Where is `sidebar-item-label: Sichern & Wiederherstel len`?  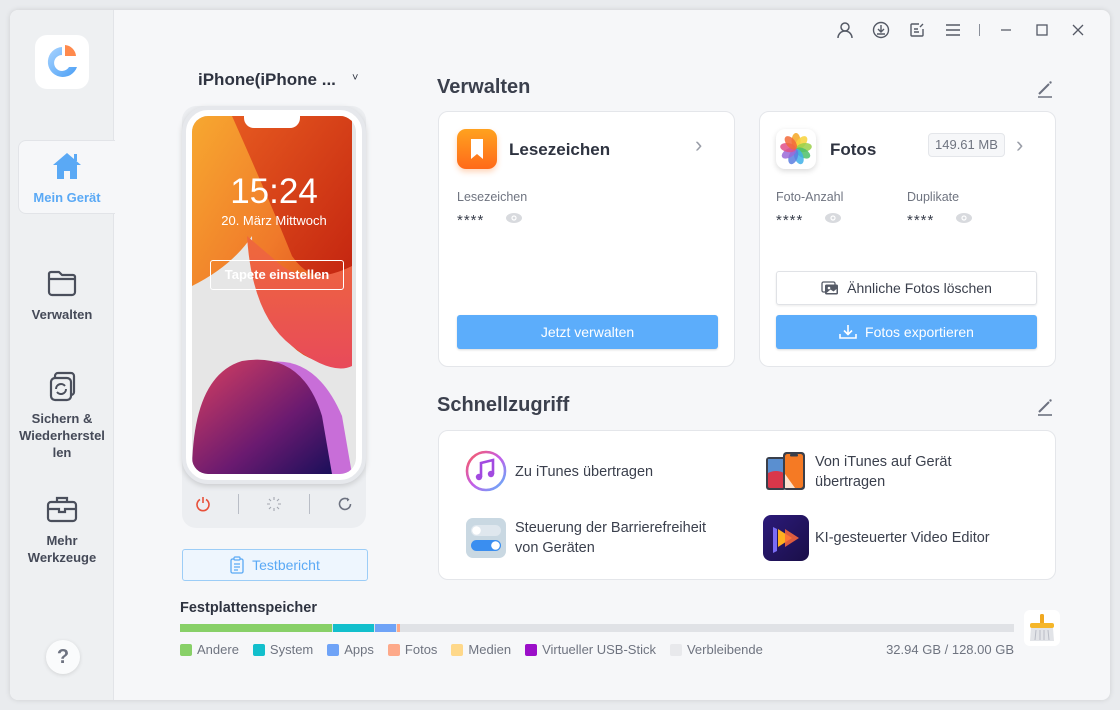 sidebar-item-label: Sichern & Wiederherstel len is located at coordinates (62, 435).